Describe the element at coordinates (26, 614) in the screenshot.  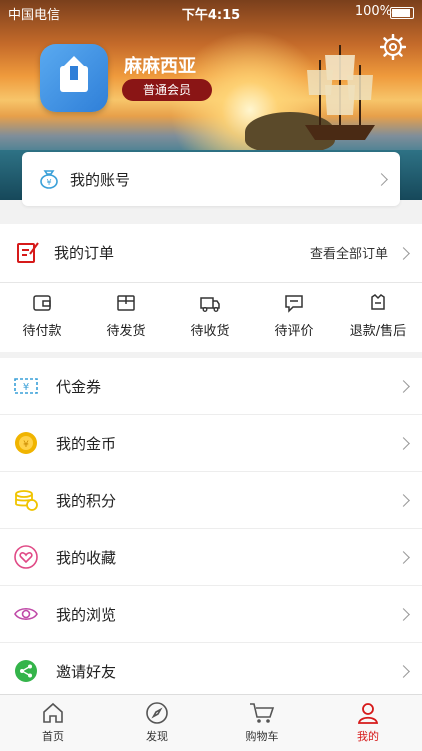
I see `eye-icon` at that location.